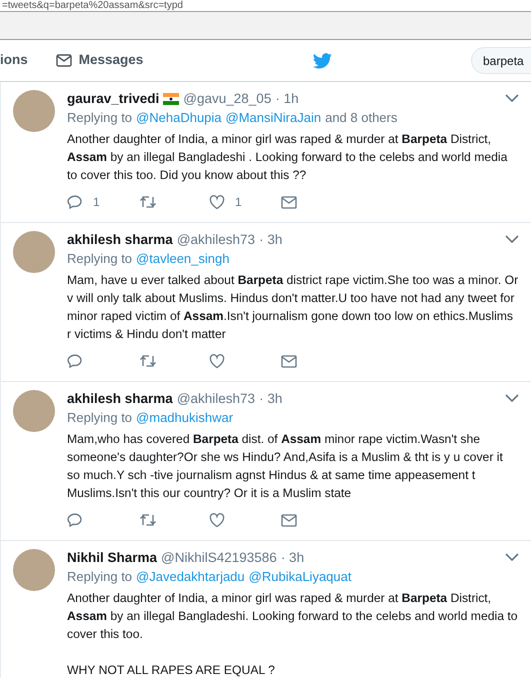 This screenshot has height=678, width=531. I want to click on tweet-time: · 1h, so click(287, 99).